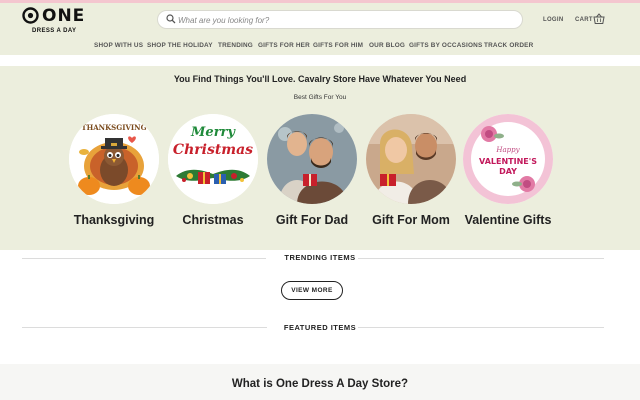 Image resolution: width=640 pixels, height=400 pixels. I want to click on search-bar, so click(340, 19).